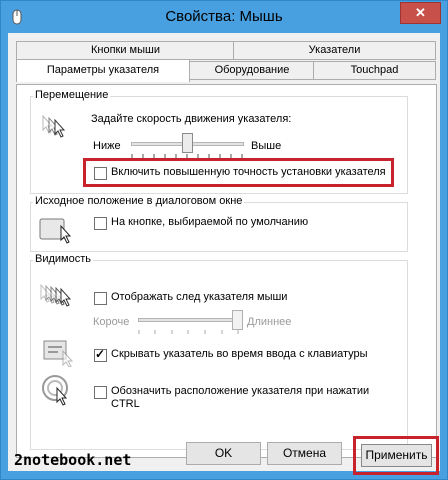 The height and width of the screenshot is (480, 448). Describe the element at coordinates (223, 453) in the screenshot. I see `ok-button: OK` at that location.